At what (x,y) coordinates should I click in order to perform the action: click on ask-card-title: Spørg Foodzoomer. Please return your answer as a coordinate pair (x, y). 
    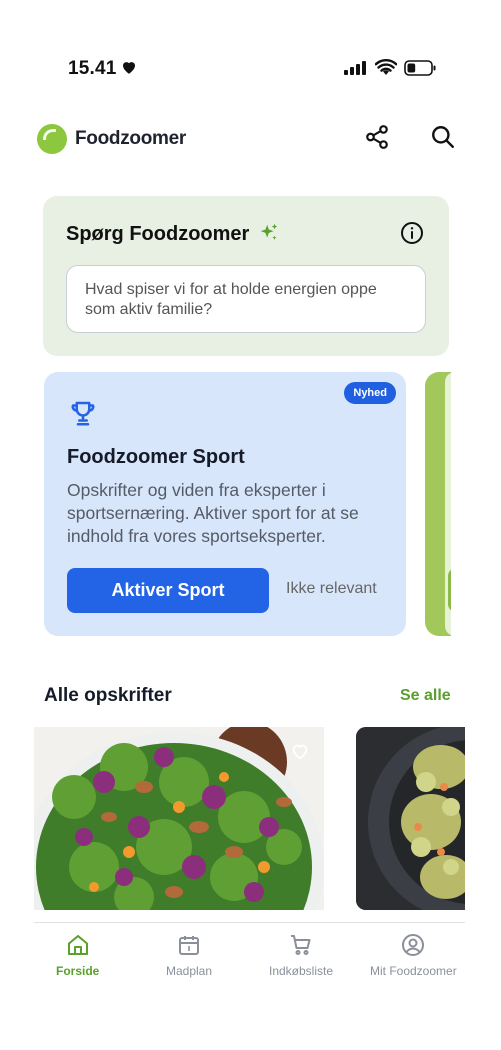
    Looking at the image, I should click on (158, 234).